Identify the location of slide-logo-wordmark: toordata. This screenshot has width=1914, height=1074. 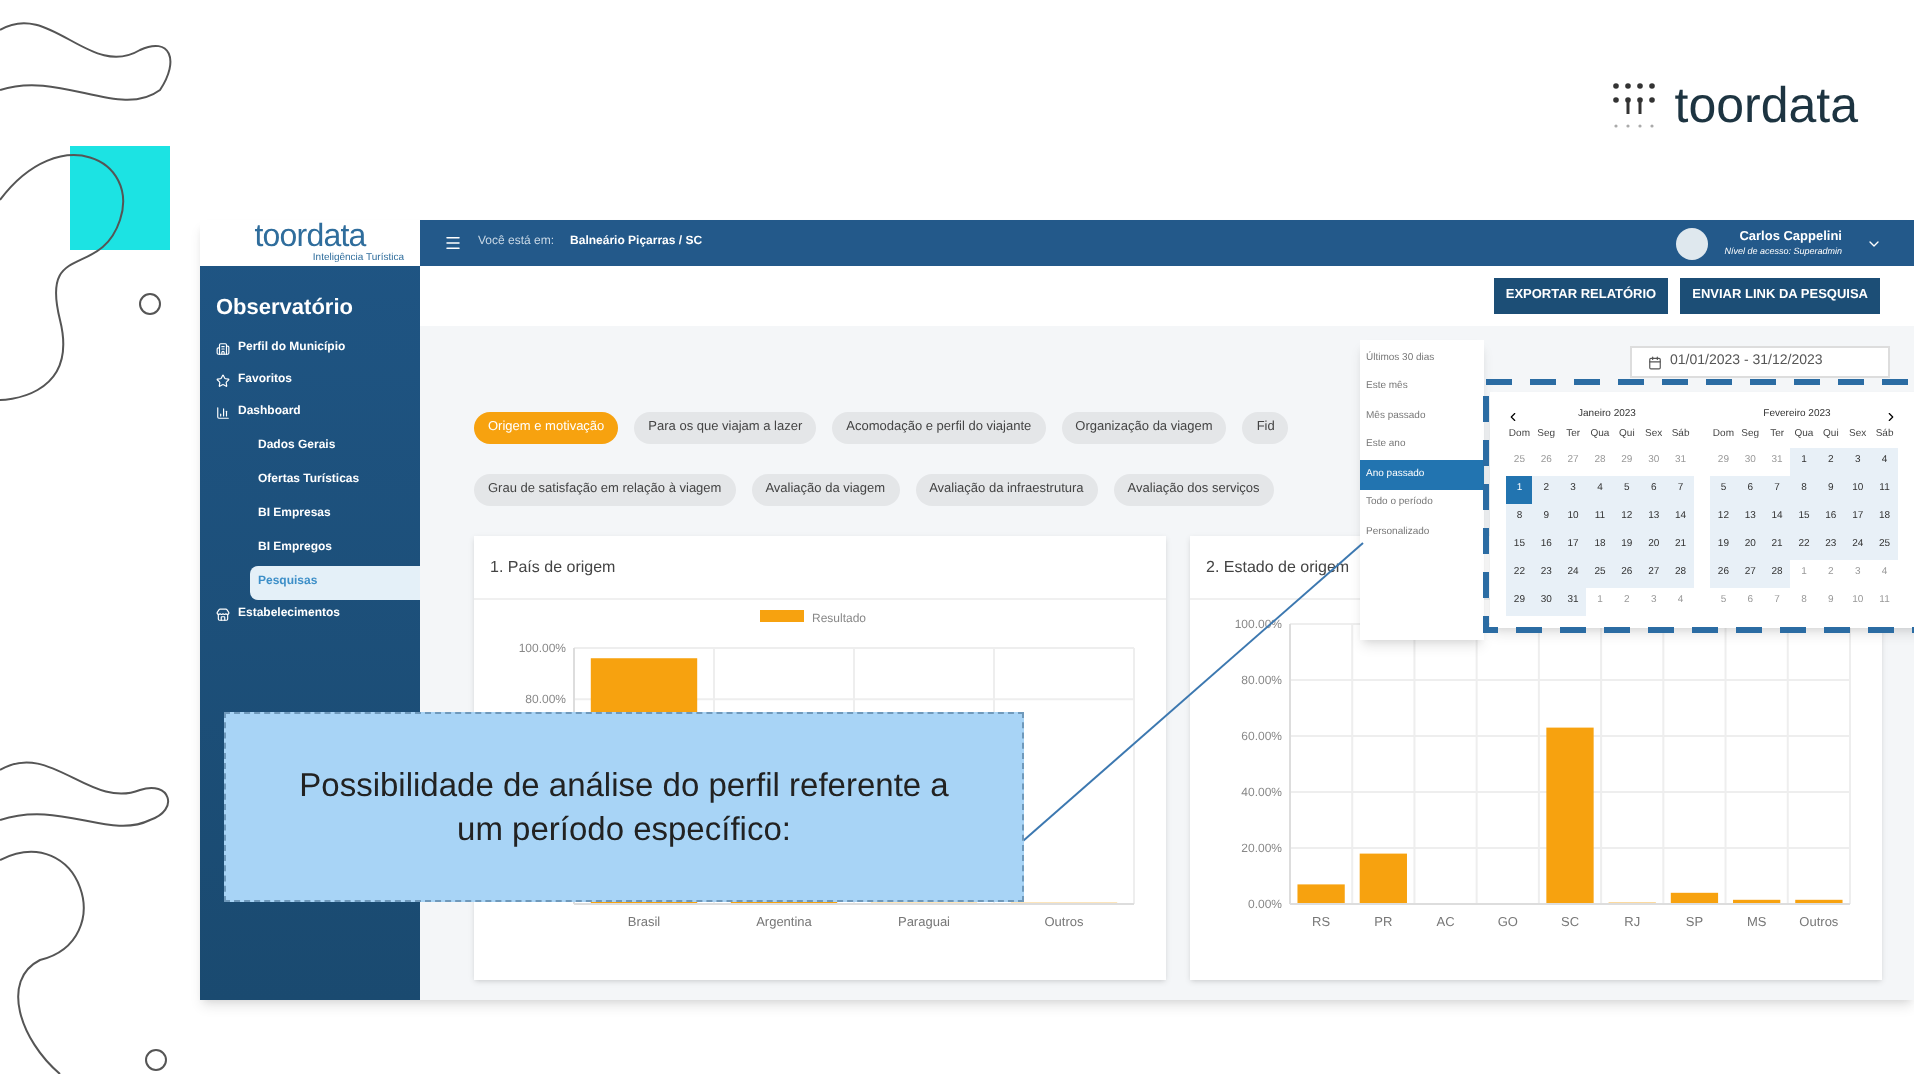
(1766, 106).